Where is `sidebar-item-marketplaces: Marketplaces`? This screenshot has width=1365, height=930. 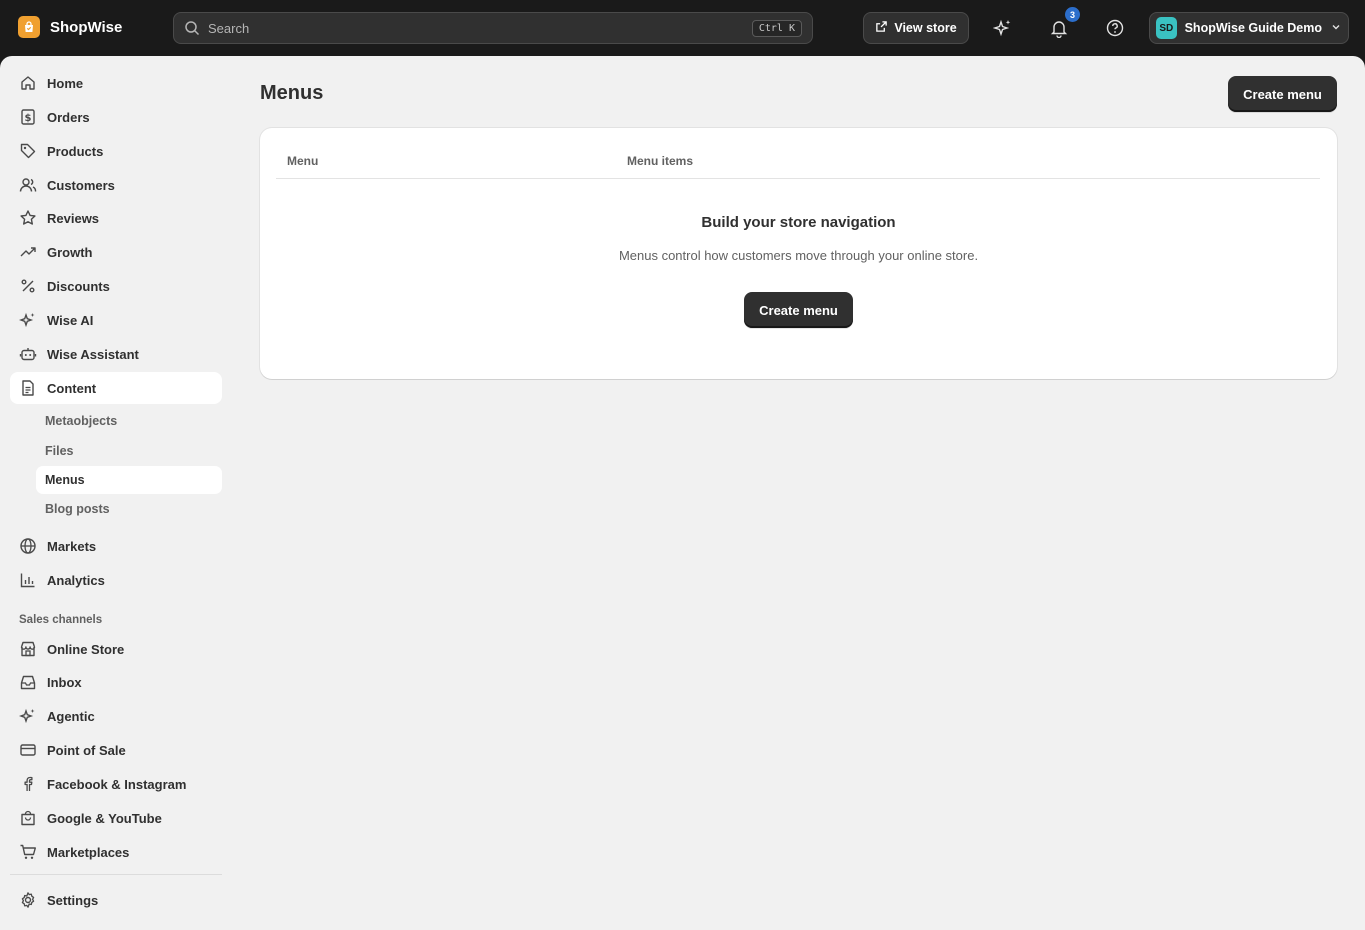
sidebar-item-marketplaces: Marketplaces is located at coordinates (116, 852).